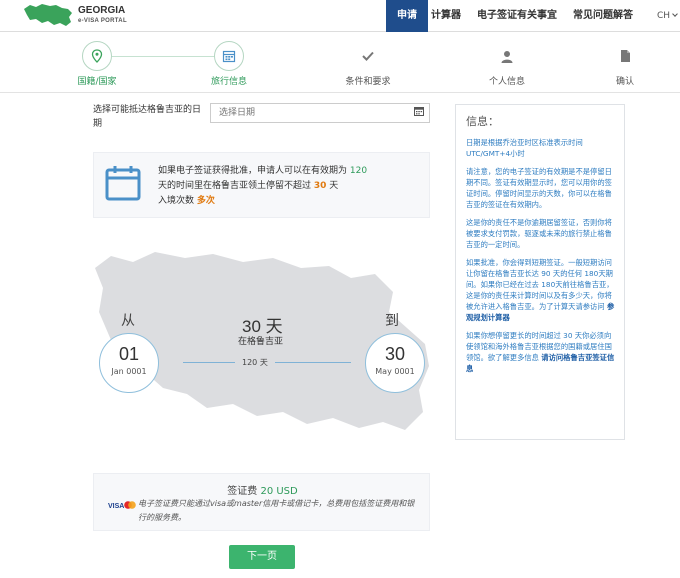 The height and width of the screenshot is (578, 680). Describe the element at coordinates (482, 121) in the screenshot. I see `info-title: 信息：` at that location.